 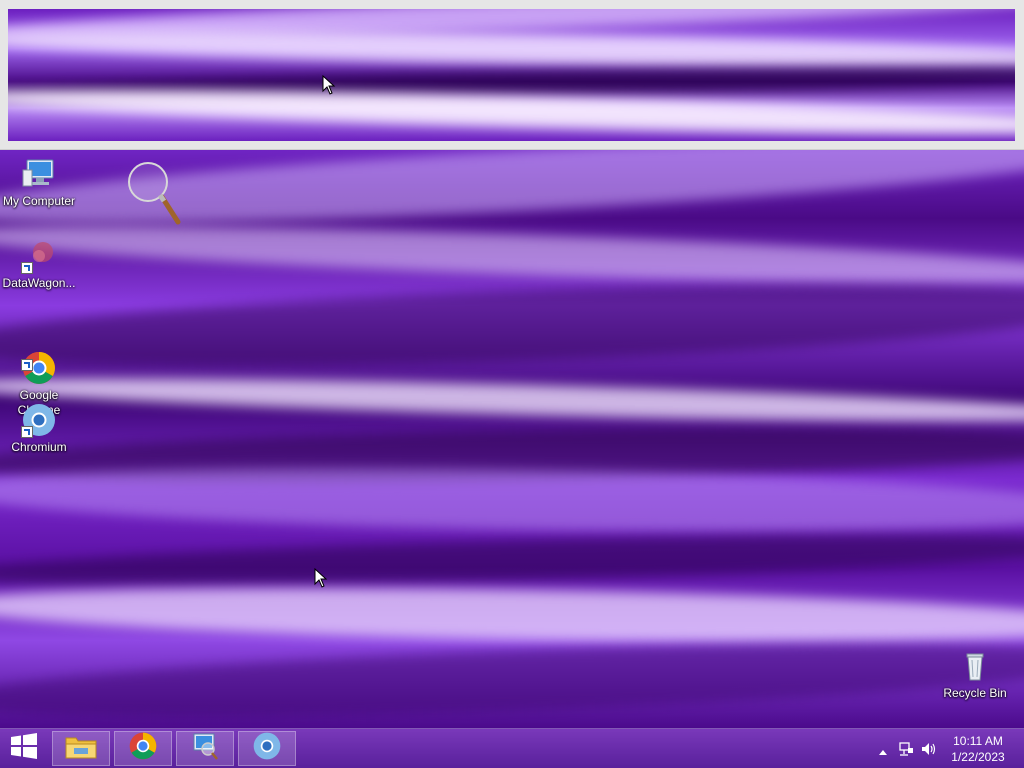 What do you see at coordinates (906, 751) in the screenshot?
I see `network-icon` at bounding box center [906, 751].